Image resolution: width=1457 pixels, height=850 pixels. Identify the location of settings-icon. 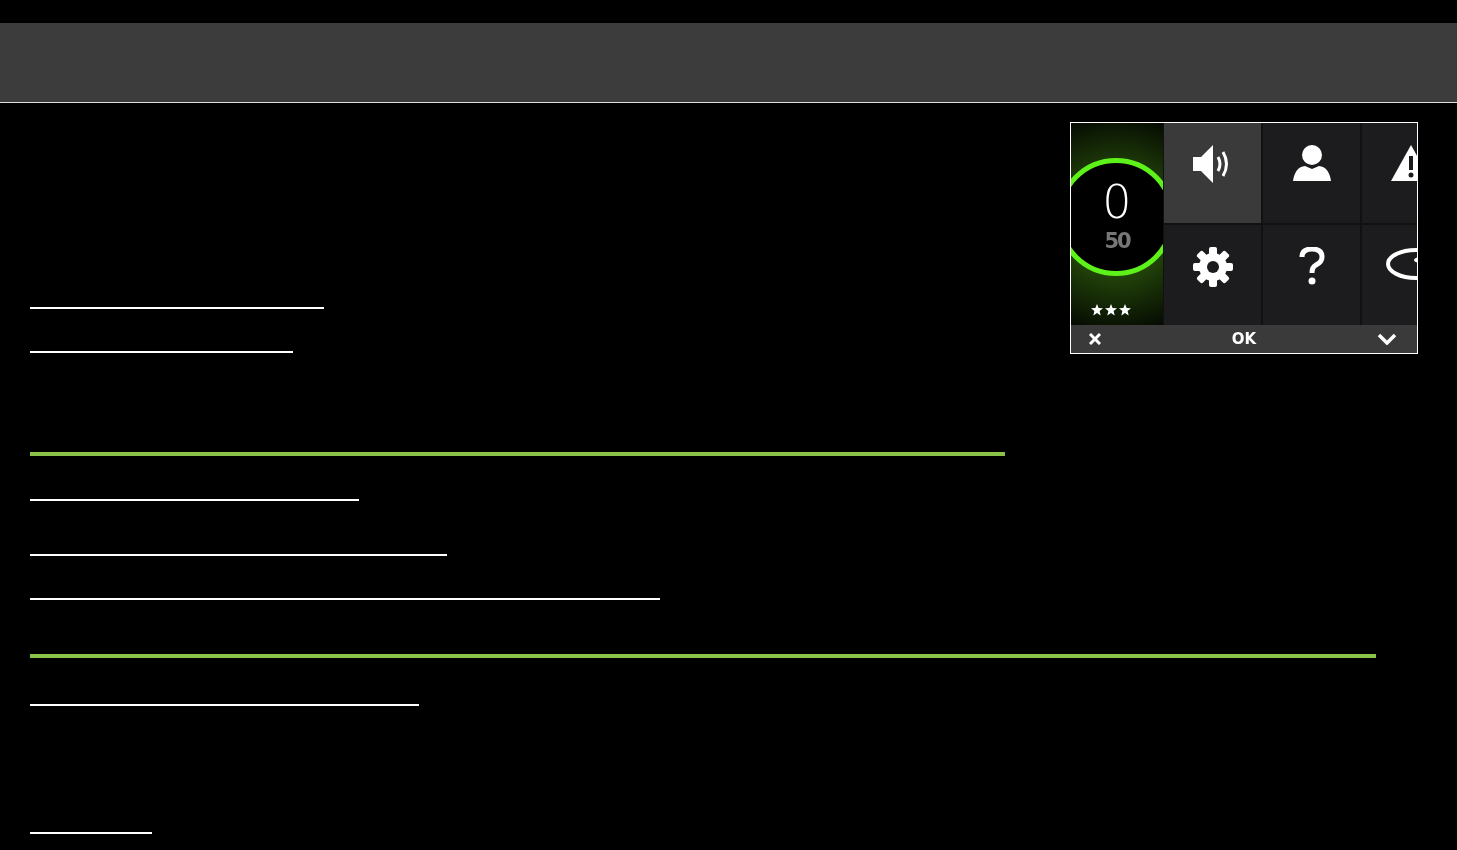
(1212, 267).